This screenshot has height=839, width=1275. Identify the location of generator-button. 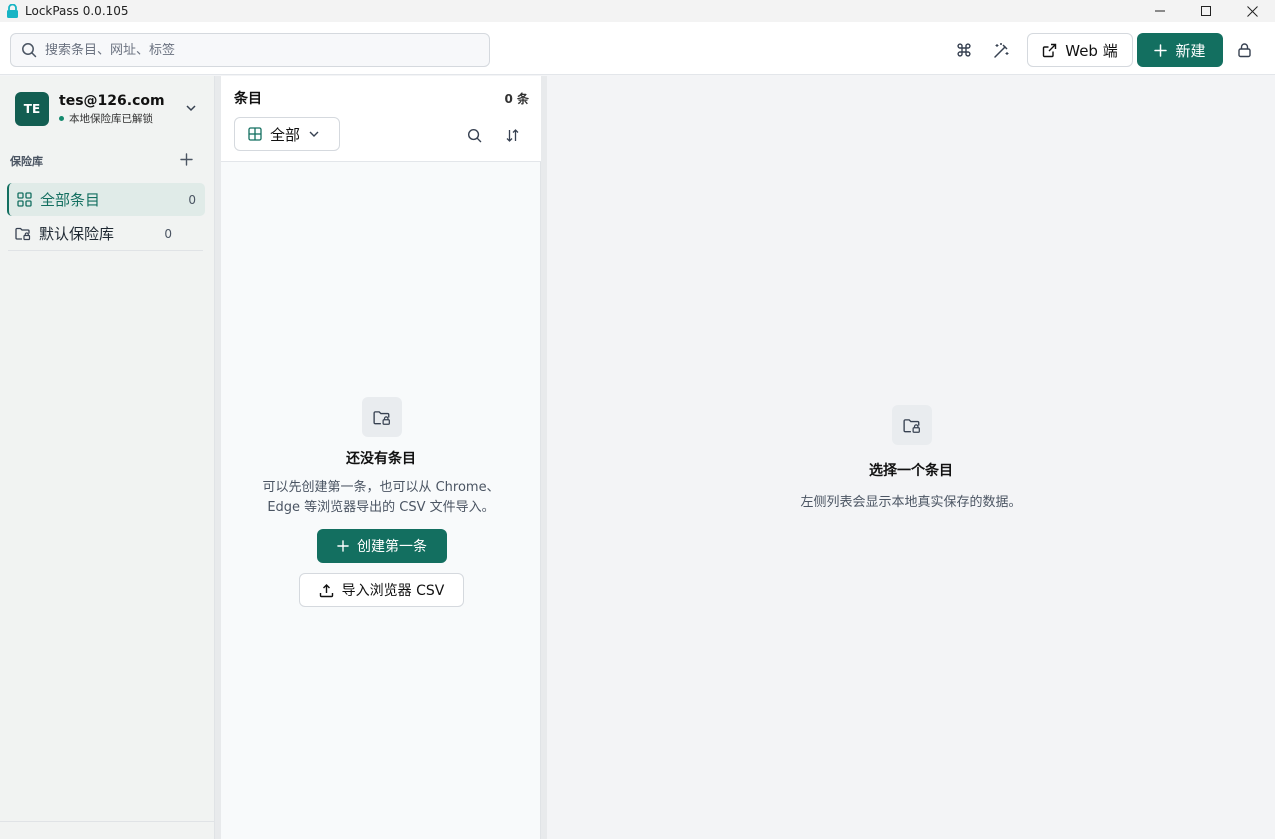
(1001, 50).